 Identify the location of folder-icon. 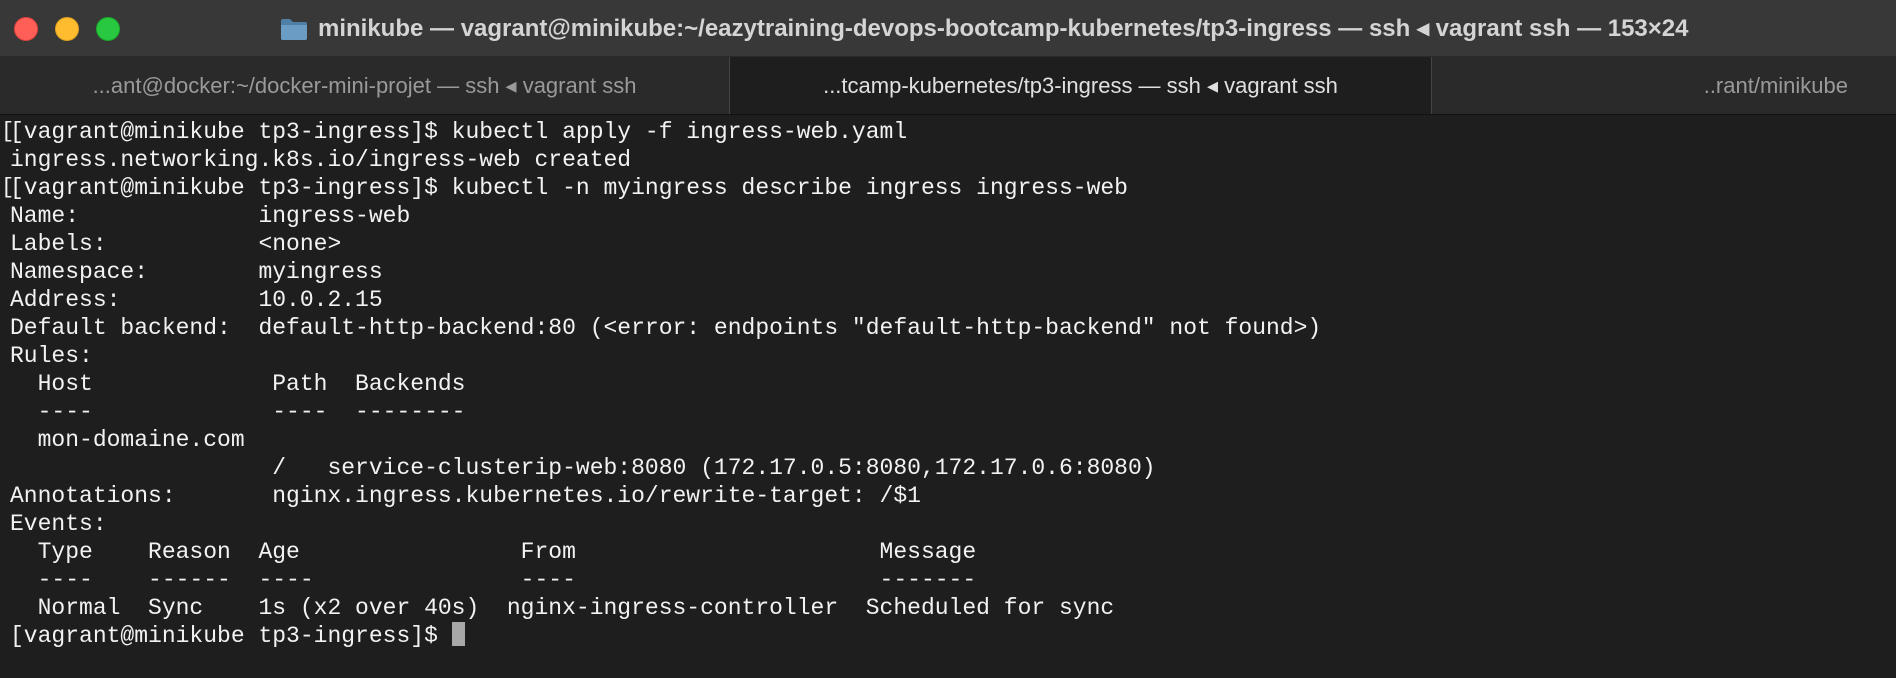
(294, 29).